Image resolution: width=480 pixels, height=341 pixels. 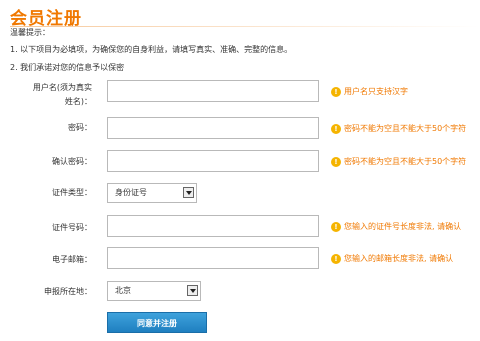 I want to click on notice-line-1: 1. 以下项目为必填项，为确保您的自身利益，请填写真实、准确、完整的信息。, so click(x=151, y=49).